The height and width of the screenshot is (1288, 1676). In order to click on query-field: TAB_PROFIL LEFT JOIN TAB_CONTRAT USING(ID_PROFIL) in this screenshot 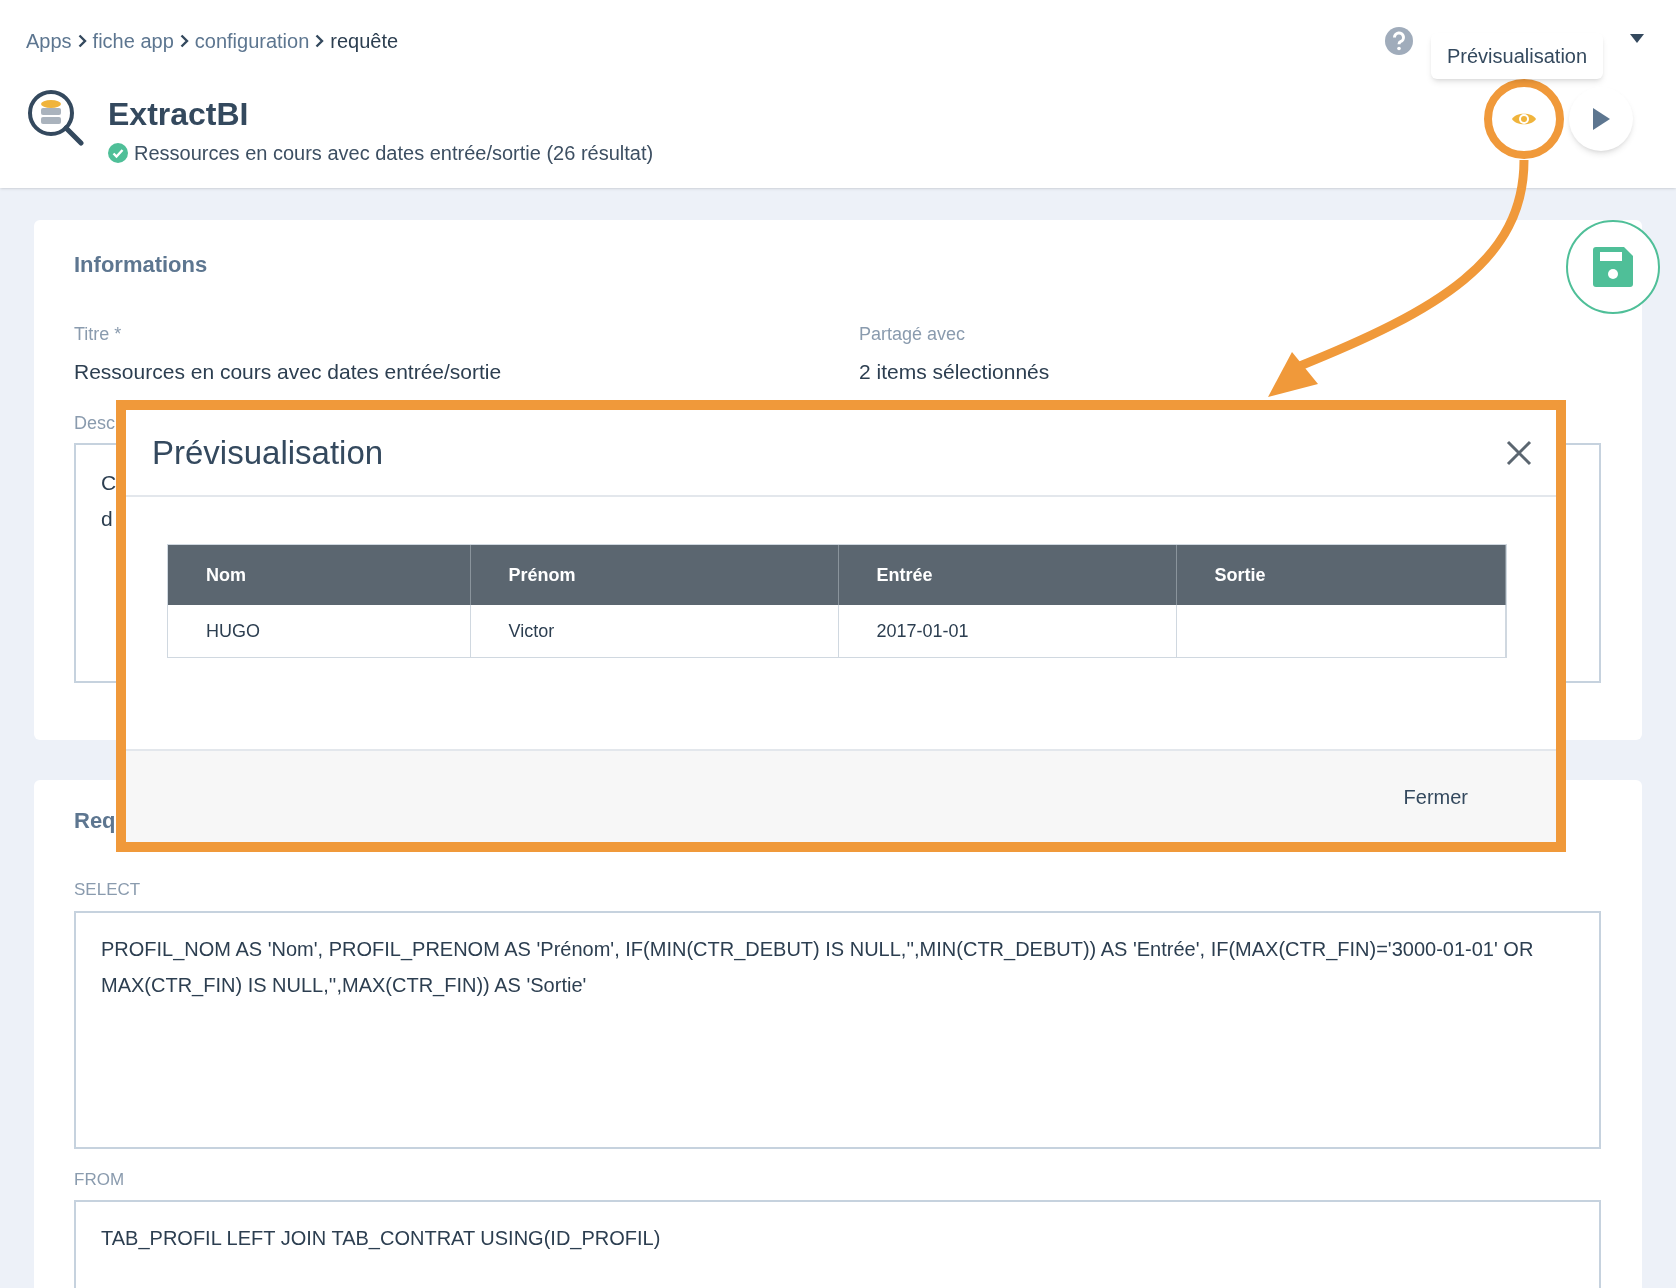, I will do `click(837, 1244)`.